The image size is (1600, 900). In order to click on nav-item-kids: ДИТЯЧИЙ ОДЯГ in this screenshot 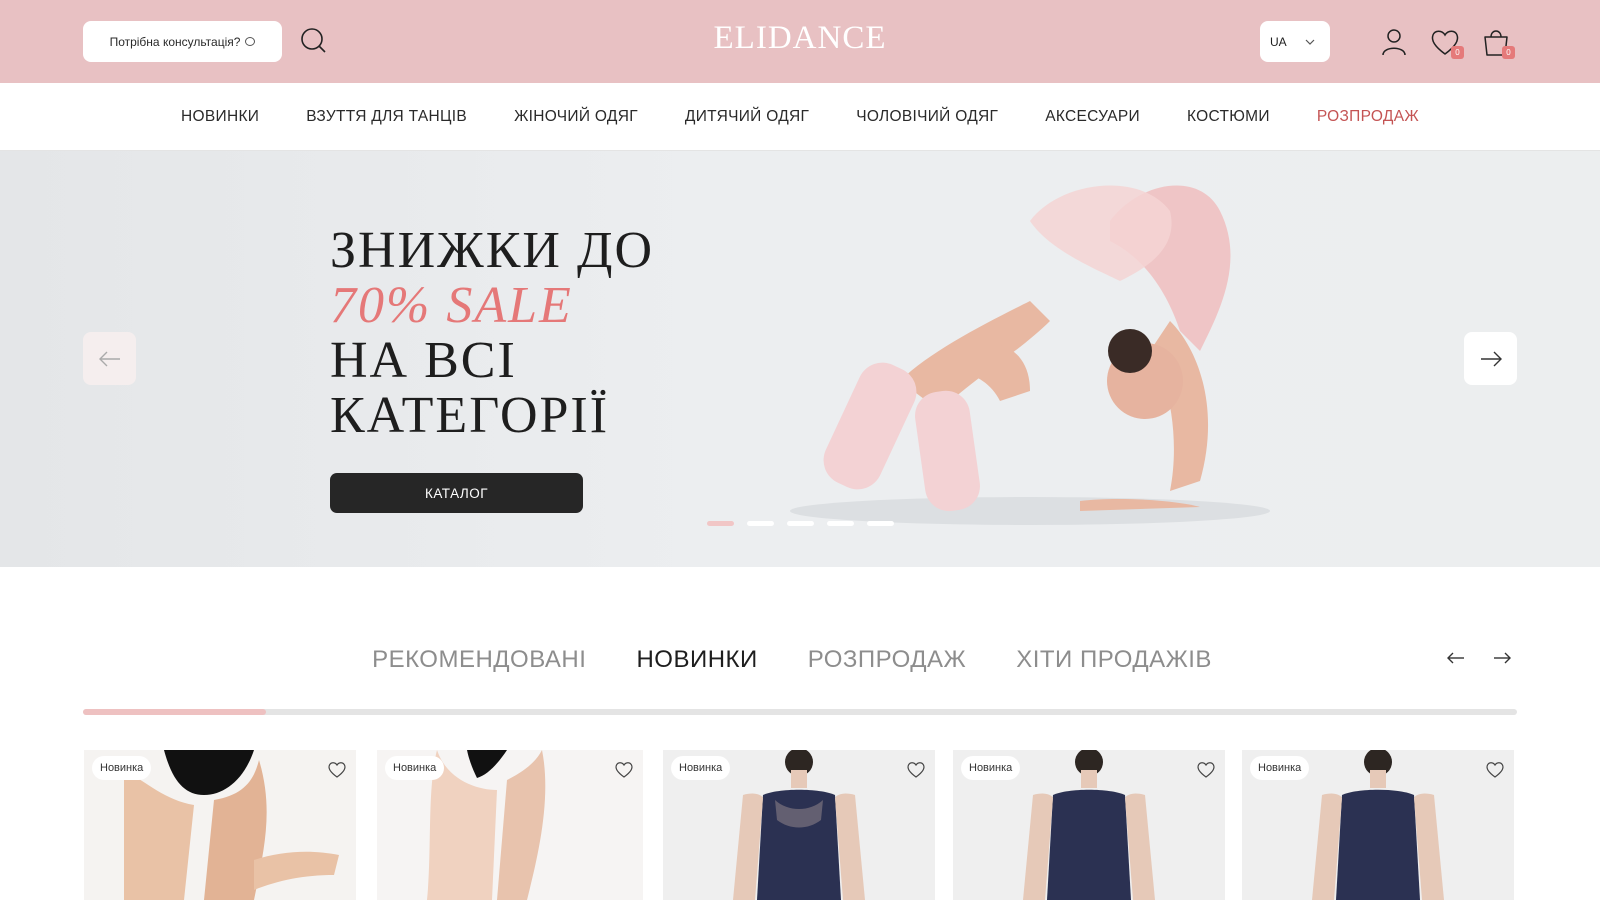, I will do `click(747, 117)`.